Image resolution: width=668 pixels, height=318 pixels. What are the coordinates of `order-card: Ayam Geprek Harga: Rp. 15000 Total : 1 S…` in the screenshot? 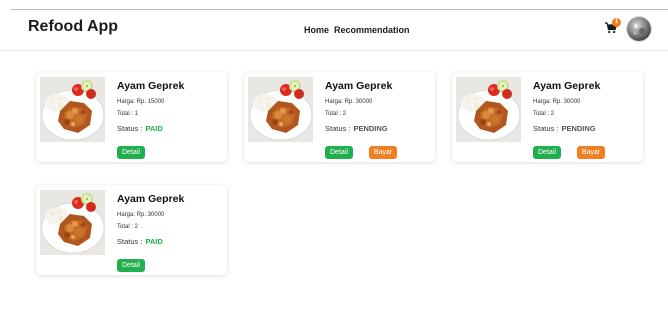 It's located at (131, 117).